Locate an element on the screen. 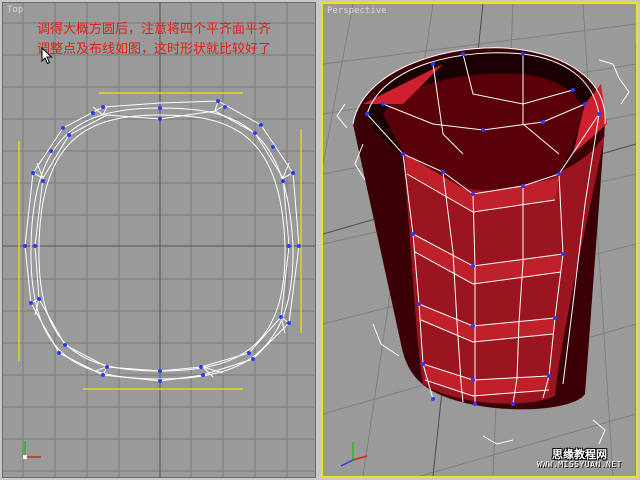  annotation-line-2: 调整点及布线如图，这时形状就比较好了 is located at coordinates (154, 49).